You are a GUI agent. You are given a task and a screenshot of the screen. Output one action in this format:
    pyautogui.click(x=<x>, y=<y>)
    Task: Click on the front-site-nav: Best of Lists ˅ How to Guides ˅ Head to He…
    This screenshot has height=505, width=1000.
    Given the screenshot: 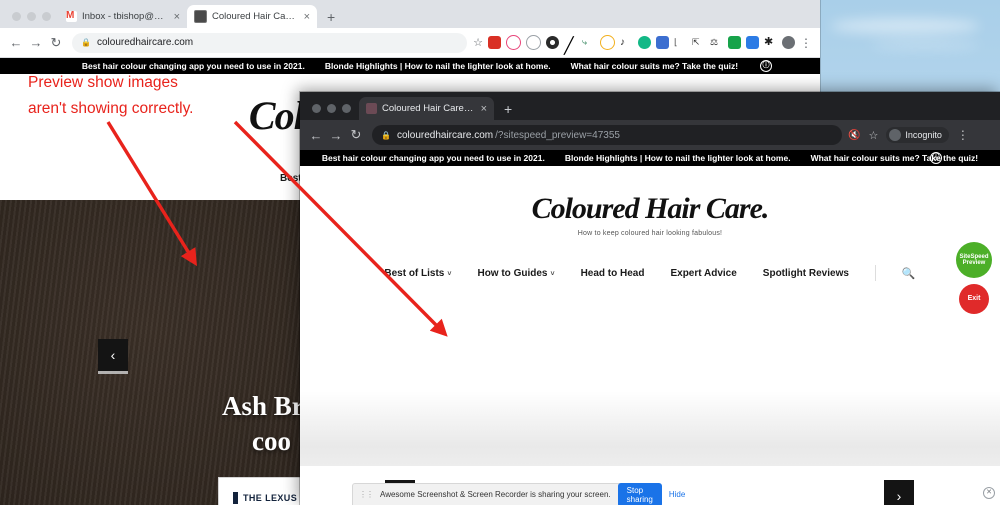 What is the action you would take?
    pyautogui.click(x=650, y=273)
    